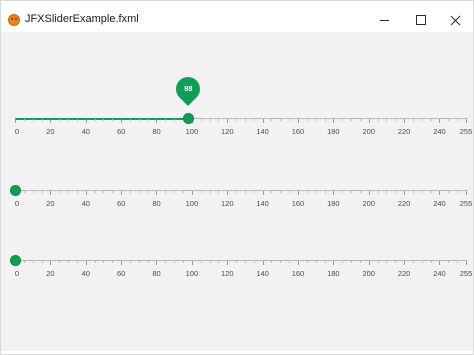  What do you see at coordinates (421, 20) in the screenshot?
I see `maximize-button` at bounding box center [421, 20].